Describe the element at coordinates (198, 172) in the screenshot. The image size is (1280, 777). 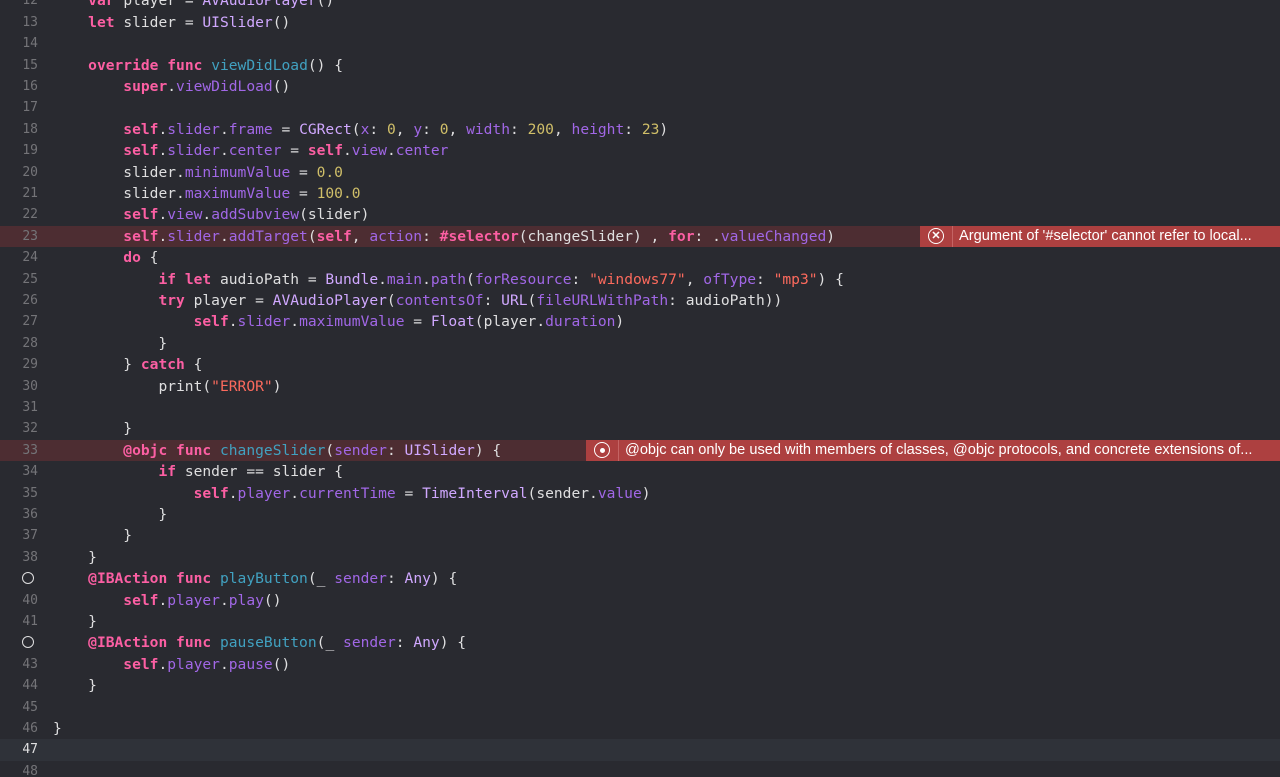
I see `code-text: slider.minimumValue = 0.0` at that location.